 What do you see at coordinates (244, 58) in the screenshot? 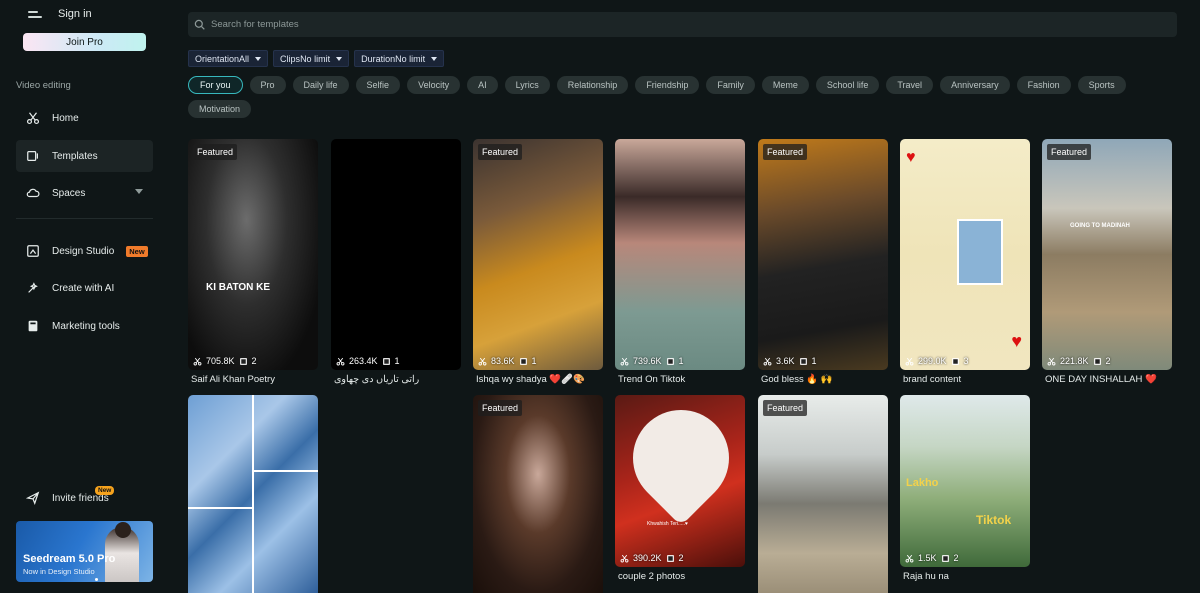
I see `filter-value: All` at bounding box center [244, 58].